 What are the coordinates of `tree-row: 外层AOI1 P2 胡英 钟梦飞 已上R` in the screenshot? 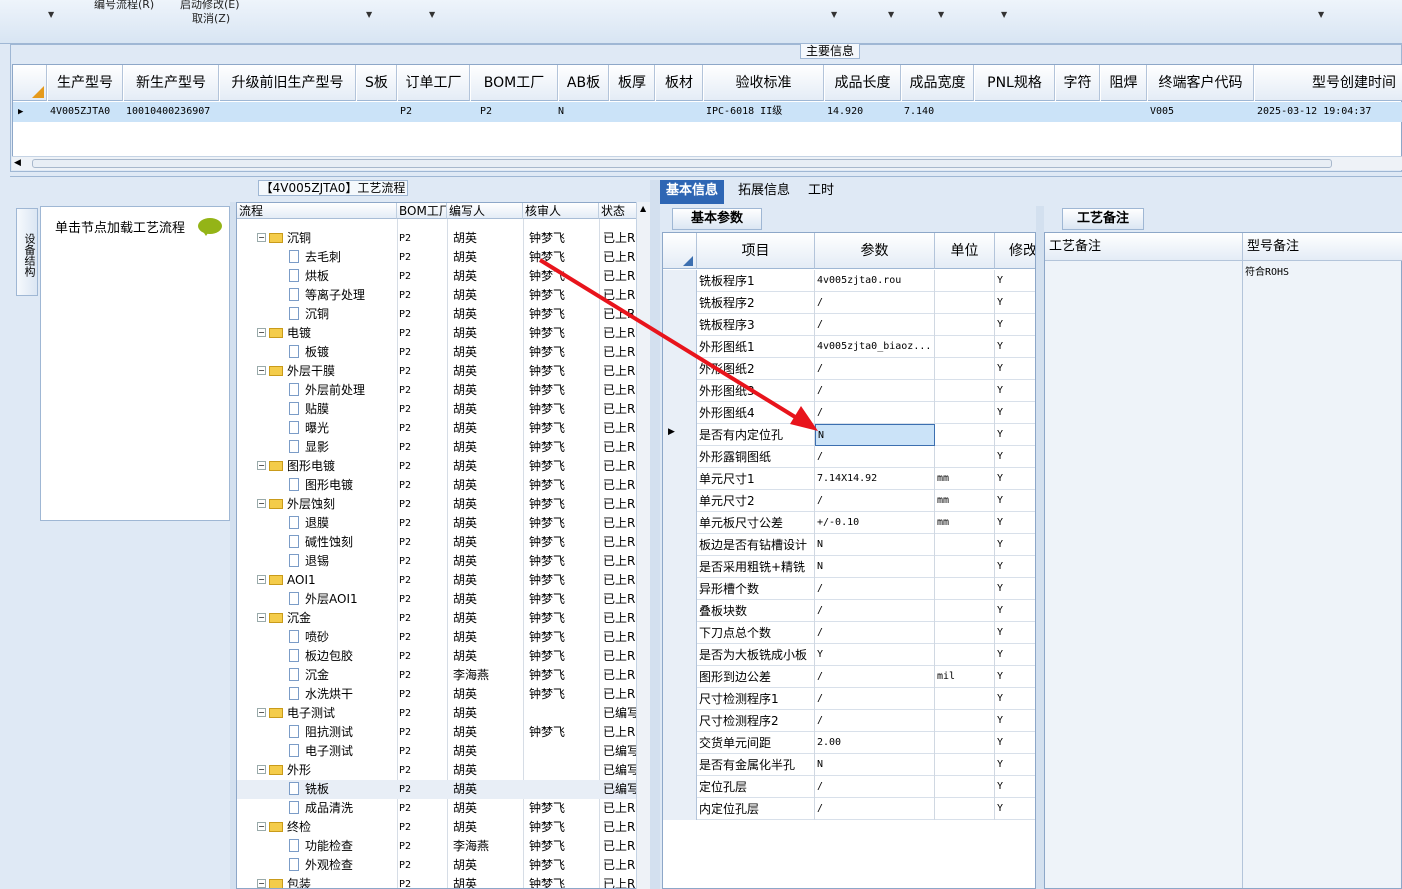 It's located at (437, 599).